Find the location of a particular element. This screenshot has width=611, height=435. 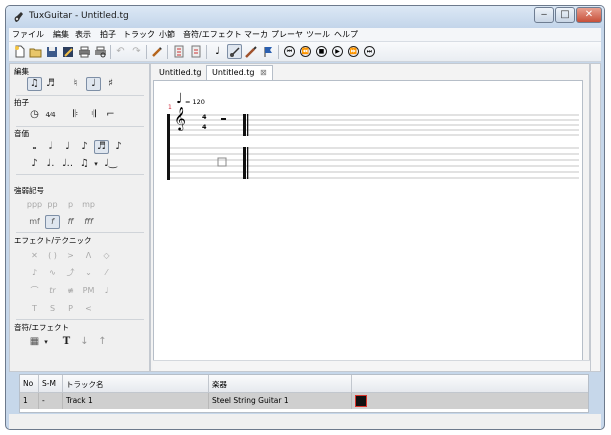

tapping-icon: T is located at coordinates (34, 309).